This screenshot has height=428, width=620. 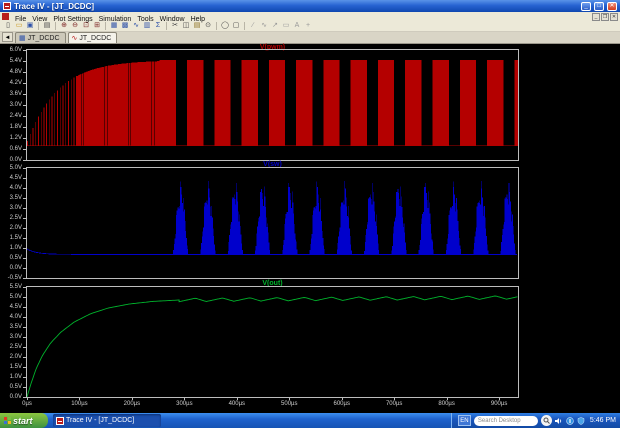 I want to click on new-file-icon: ▯, so click(x=8, y=26).